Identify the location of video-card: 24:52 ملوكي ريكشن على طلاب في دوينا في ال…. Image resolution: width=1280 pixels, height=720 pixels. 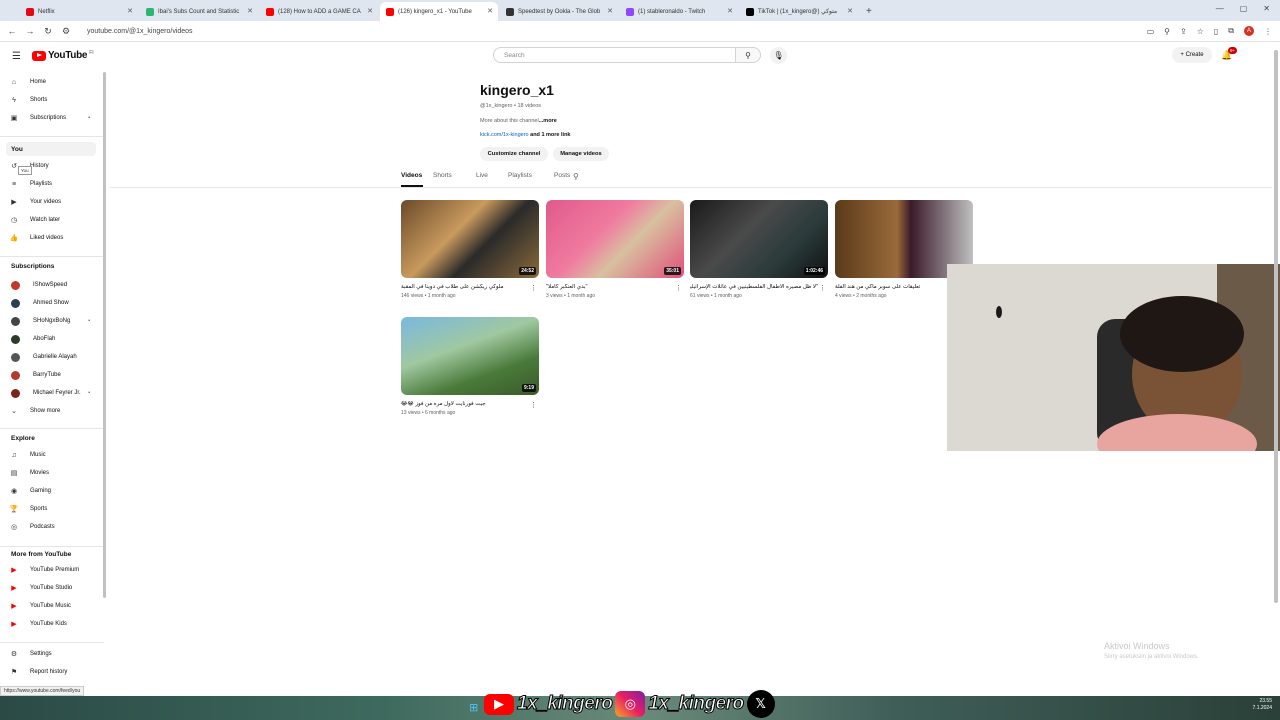
(470, 249).